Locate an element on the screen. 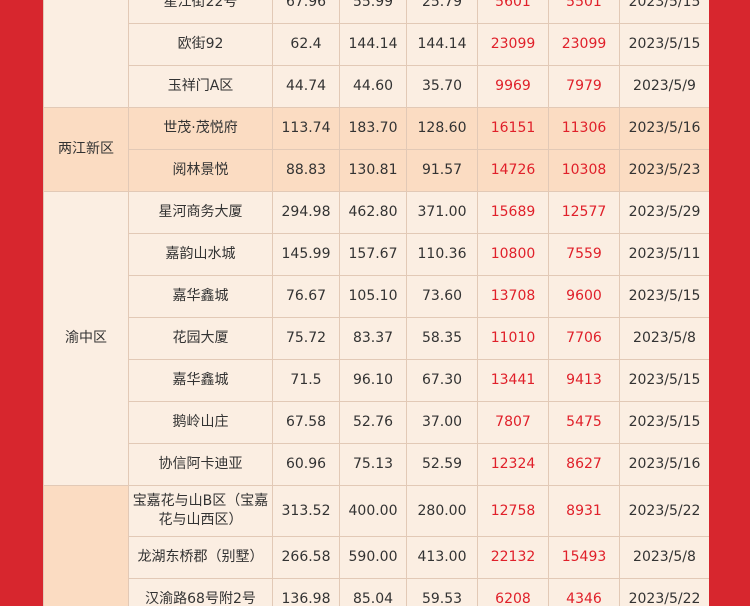 This screenshot has width=750, height=606. price-col2: 11306 is located at coordinates (584, 128).